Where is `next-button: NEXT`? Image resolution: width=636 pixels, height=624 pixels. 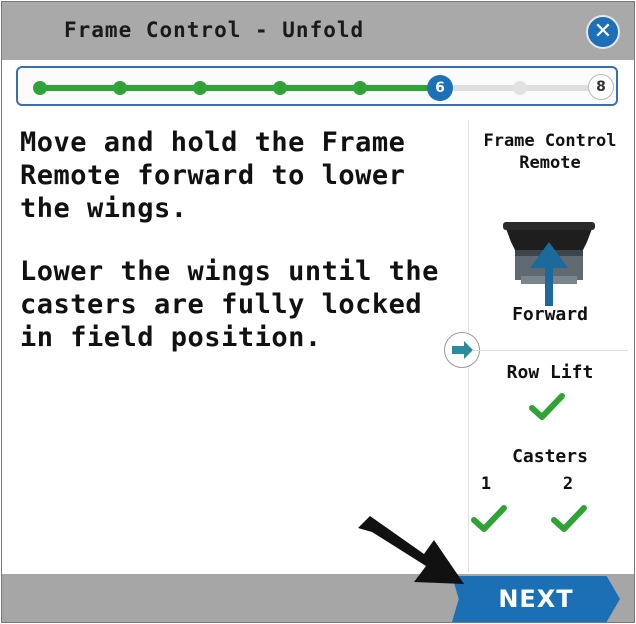 next-button: NEXT is located at coordinates (536, 599).